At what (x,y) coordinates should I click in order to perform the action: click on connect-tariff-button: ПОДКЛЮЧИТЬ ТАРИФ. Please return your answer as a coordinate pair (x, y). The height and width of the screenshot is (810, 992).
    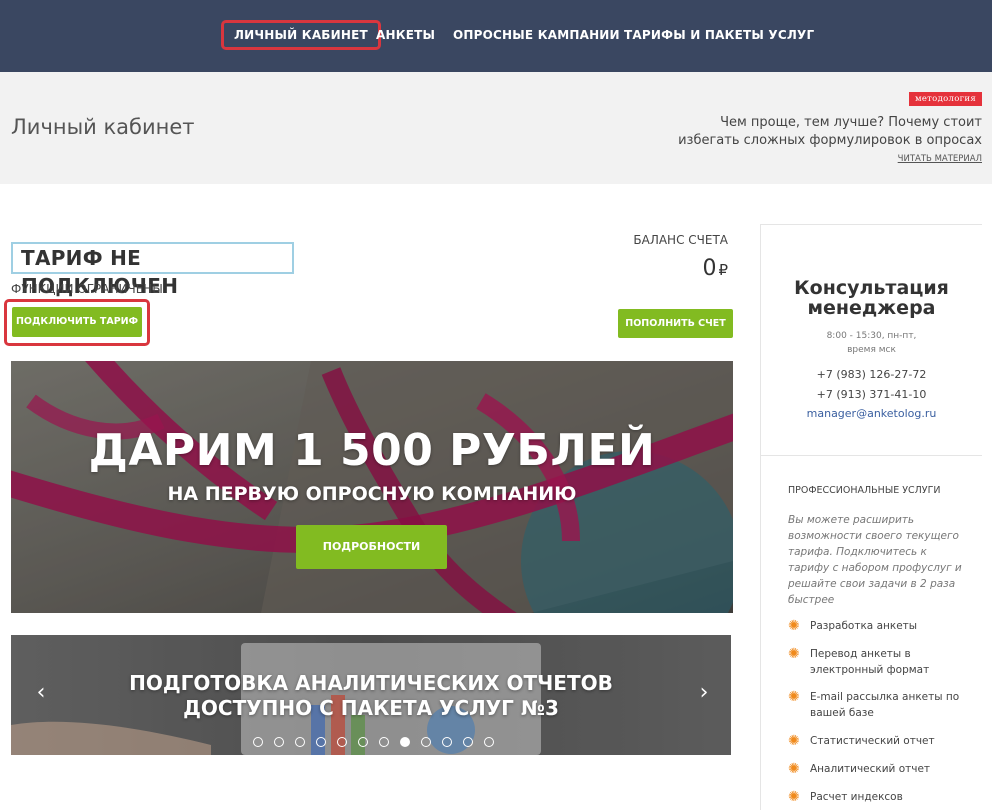
    Looking at the image, I should click on (77, 322).